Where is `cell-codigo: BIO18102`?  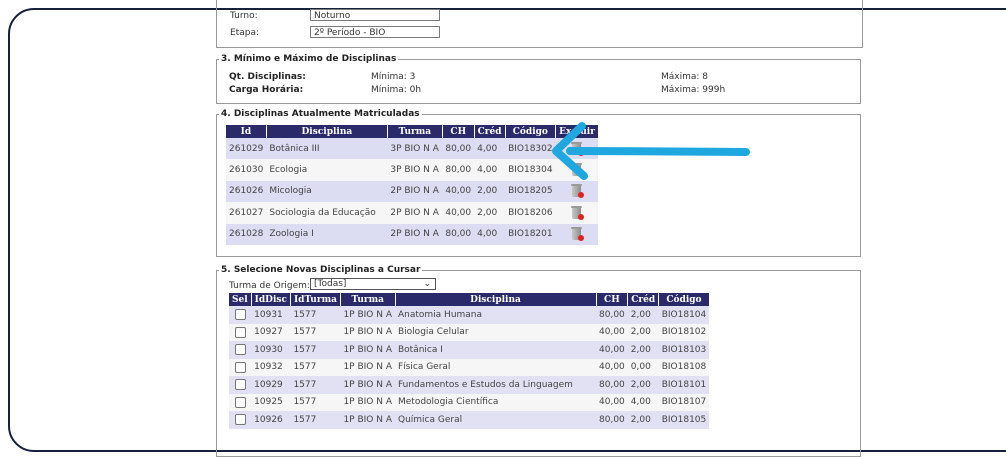
cell-codigo: BIO18102 is located at coordinates (684, 332).